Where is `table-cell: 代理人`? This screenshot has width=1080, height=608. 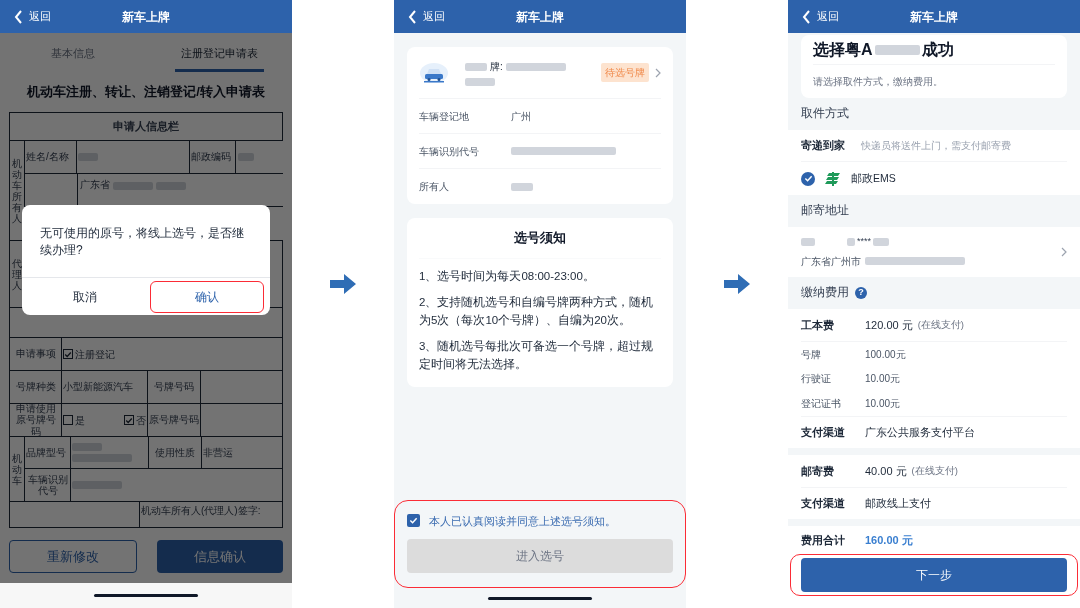 table-cell: 代理人 is located at coordinates (17, 274).